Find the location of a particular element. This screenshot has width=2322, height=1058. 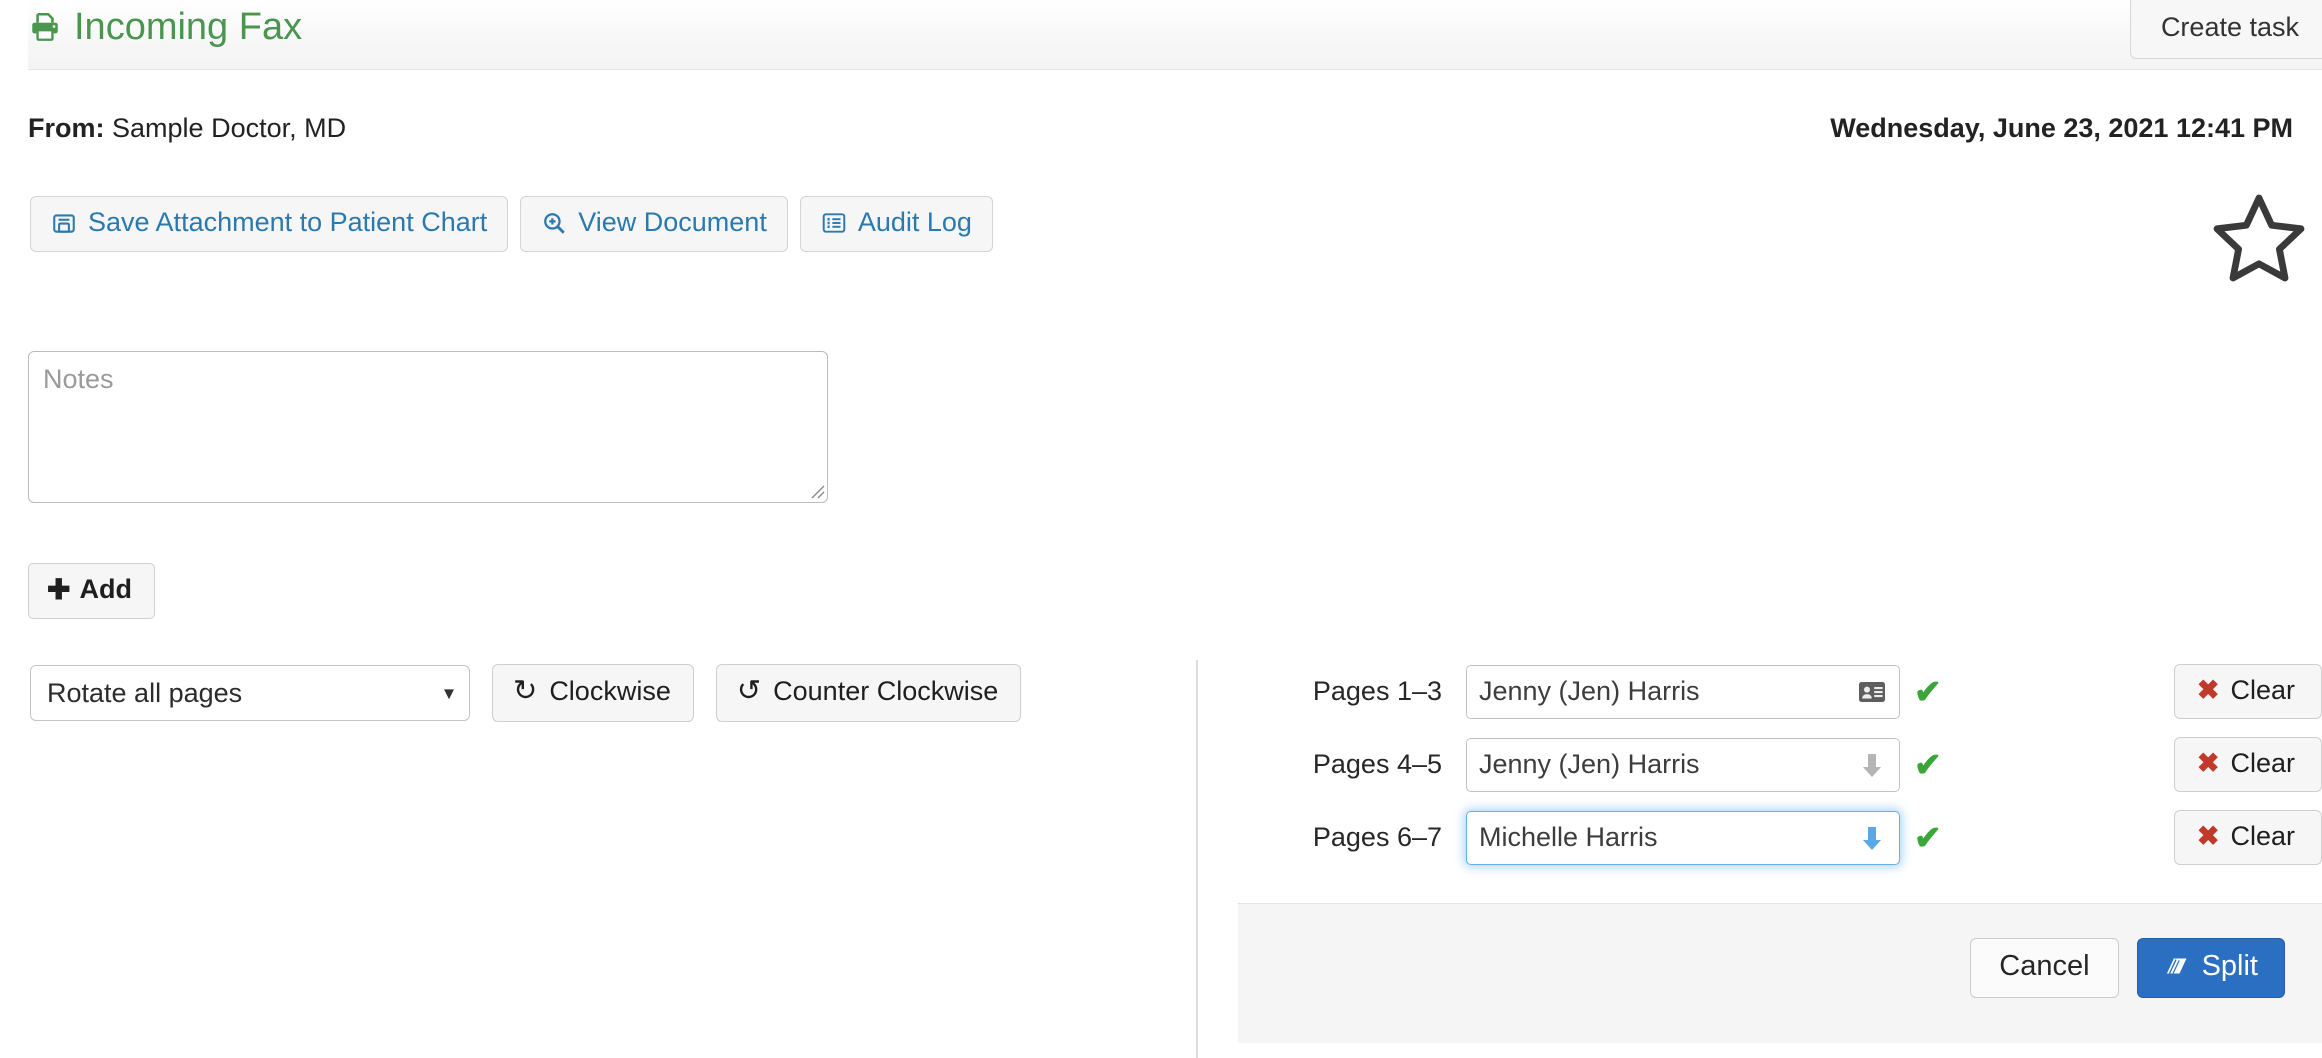

printer-icon is located at coordinates (45, 27).